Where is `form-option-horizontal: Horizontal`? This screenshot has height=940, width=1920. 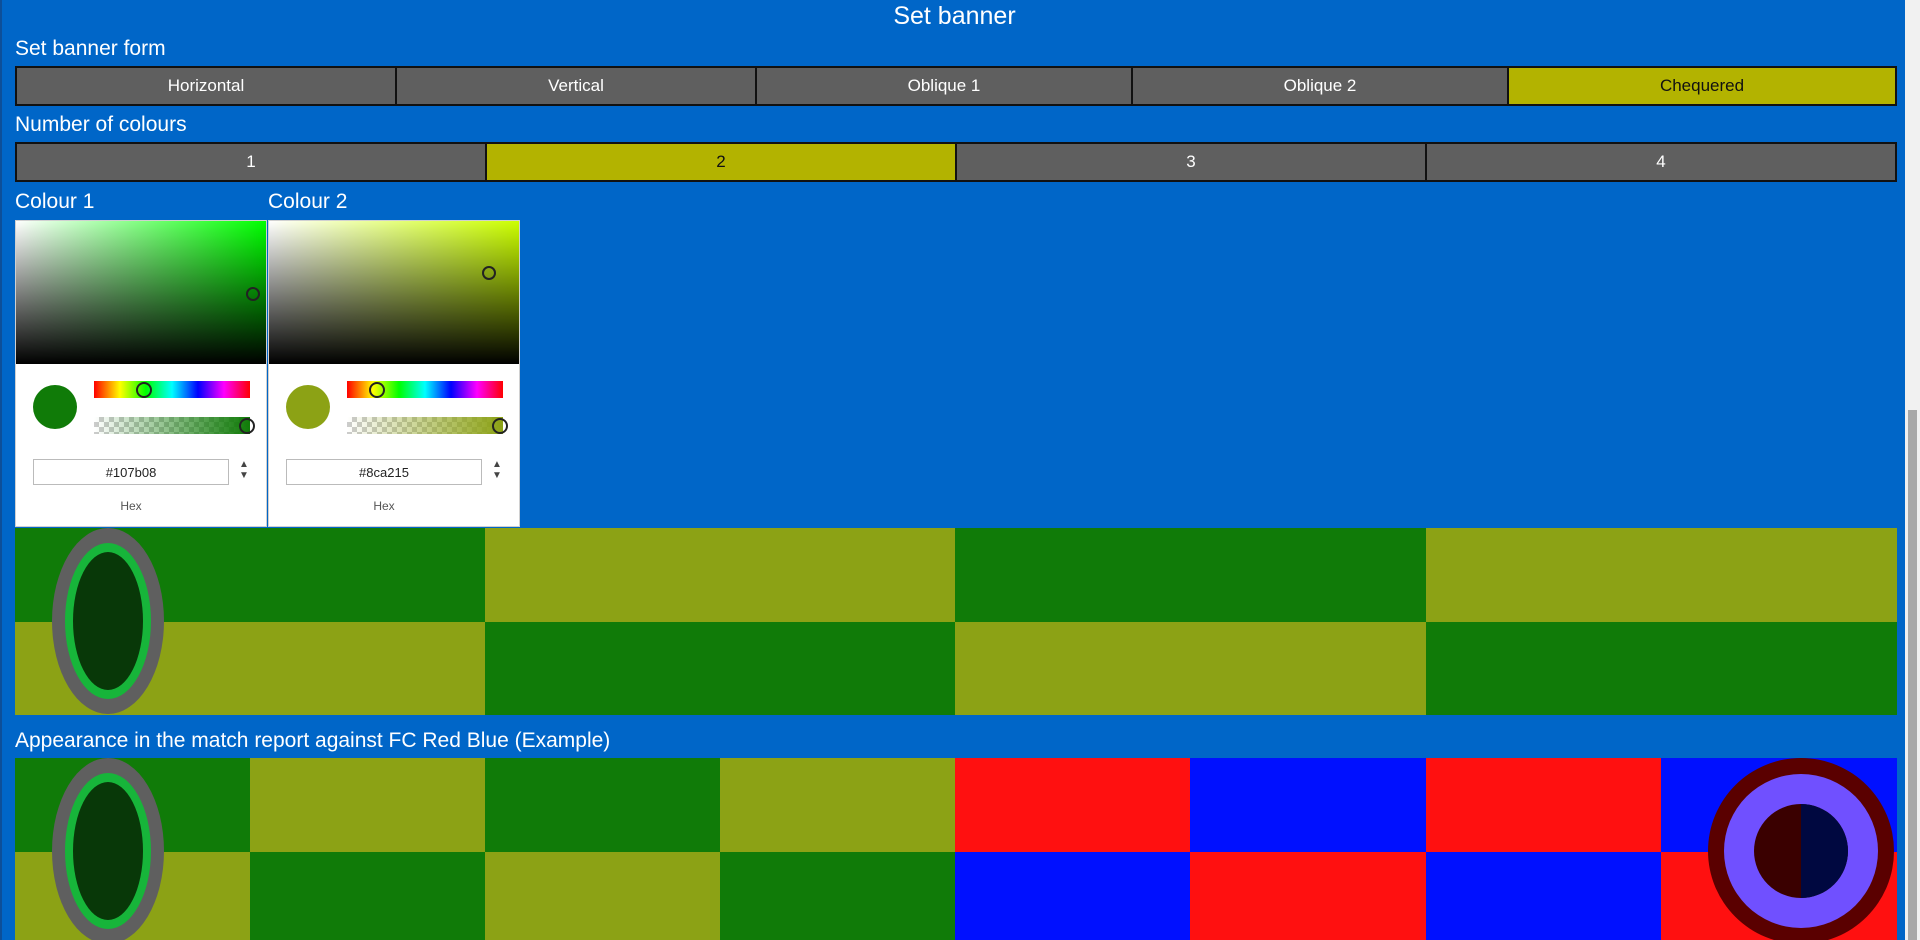 form-option-horizontal: Horizontal is located at coordinates (207, 86).